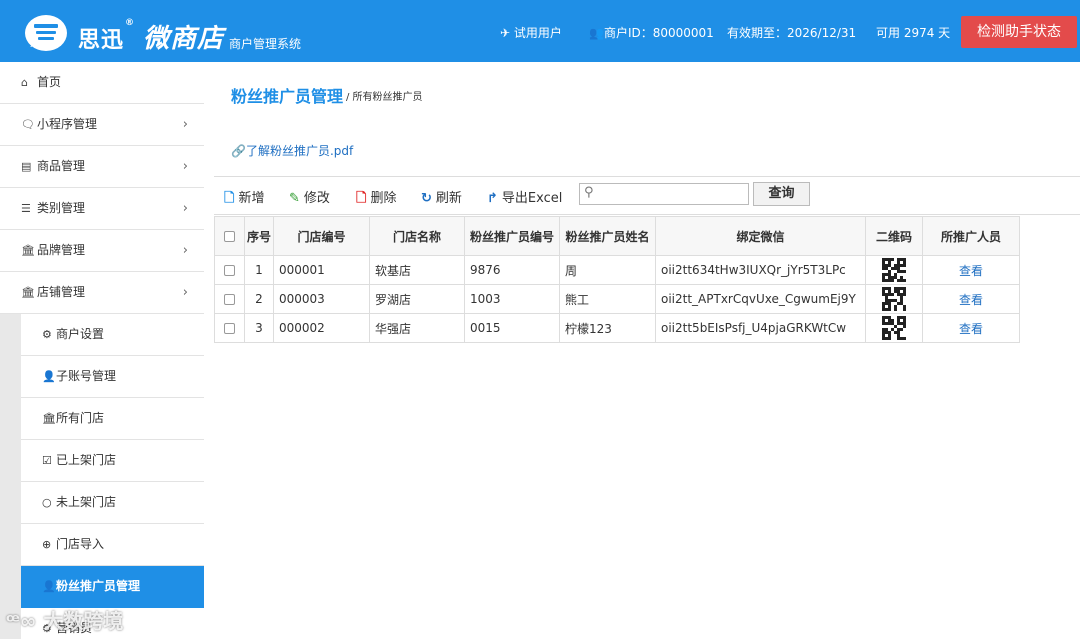 Image resolution: width=1080 pixels, height=639 pixels. What do you see at coordinates (47, 502) in the screenshot?
I see `circle-icon: ○` at bounding box center [47, 502].